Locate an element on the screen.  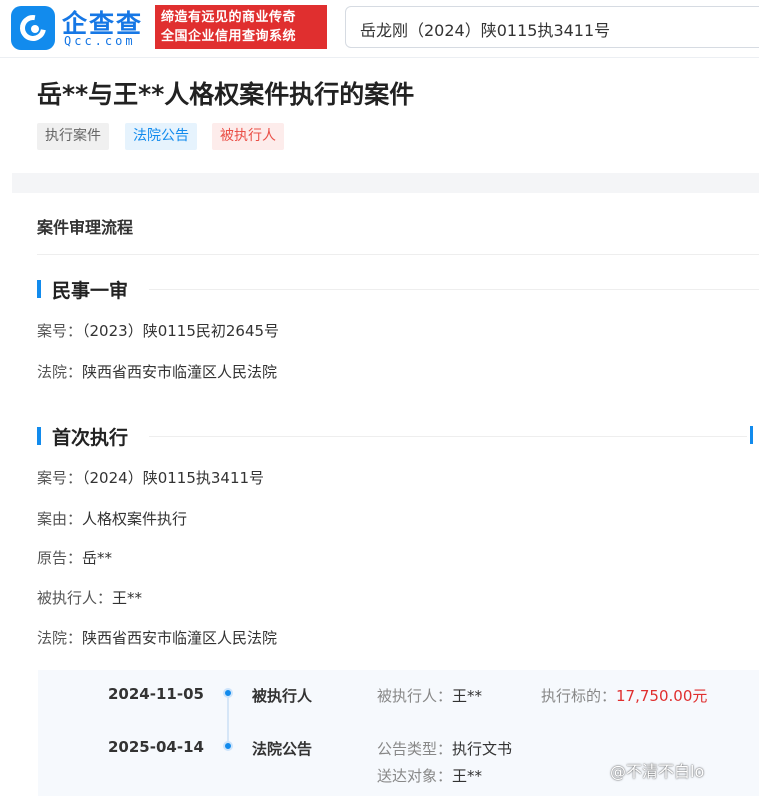
divider is located at coordinates (398, 254).